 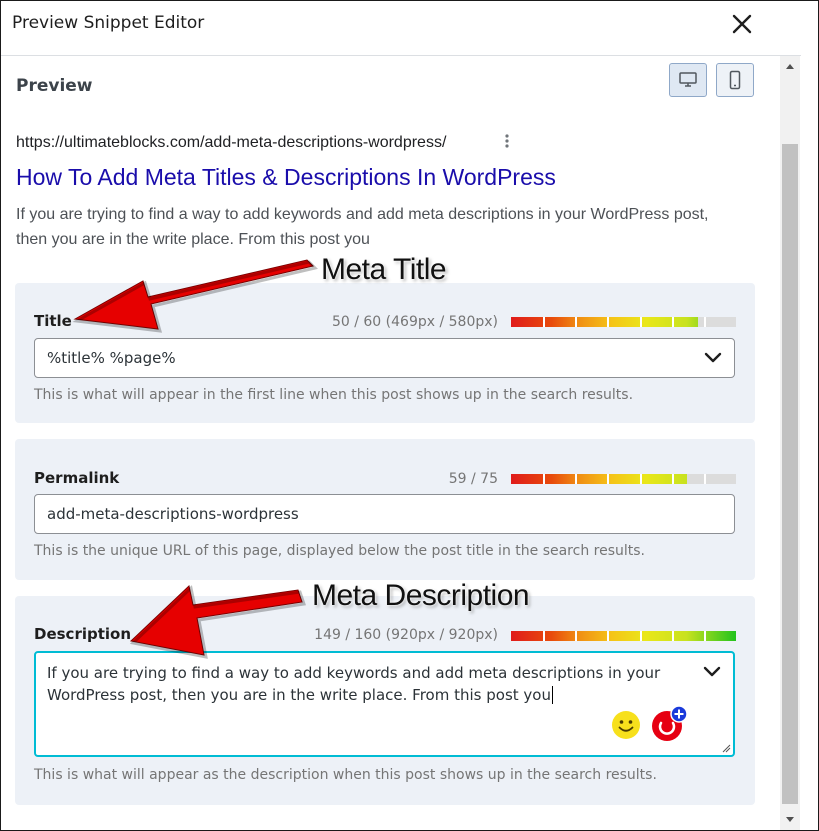 I want to click on meta-title-annotation: Meta Title, so click(x=384, y=269).